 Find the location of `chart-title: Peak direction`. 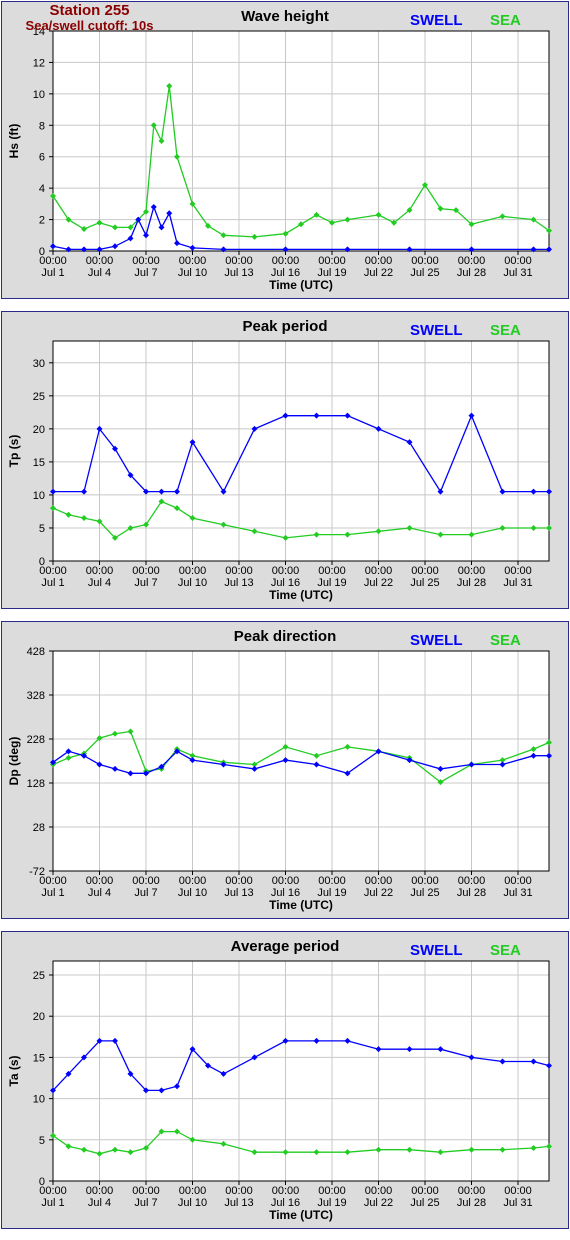

chart-title: Peak direction is located at coordinates (285, 636).